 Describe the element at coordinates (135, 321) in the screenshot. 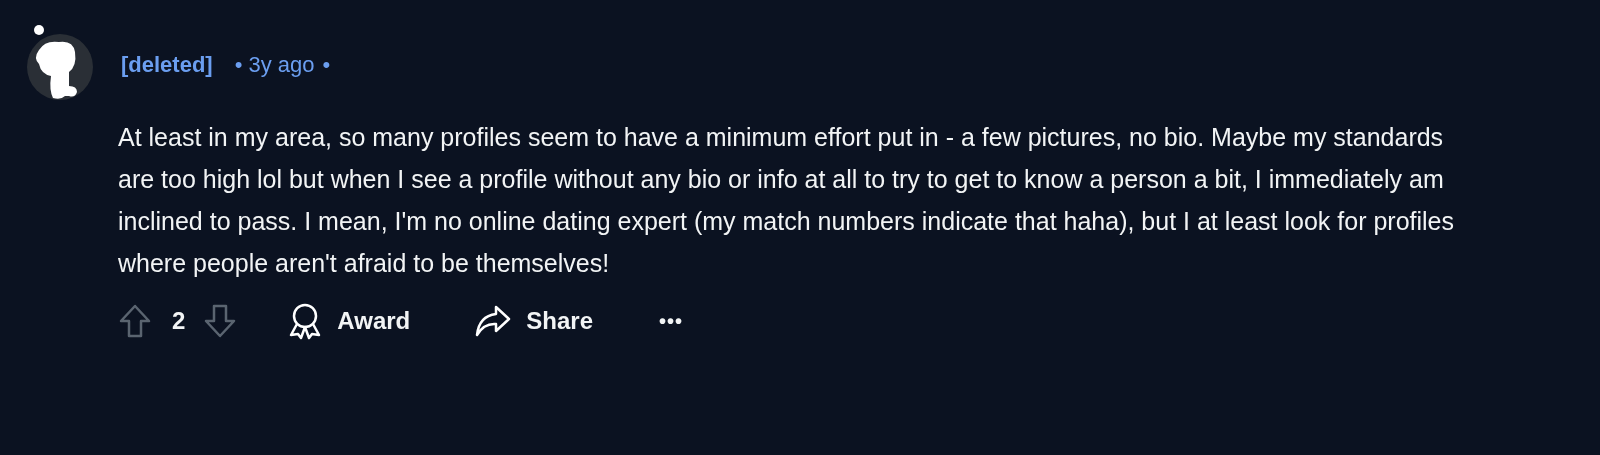

I see `upvote-icon` at that location.